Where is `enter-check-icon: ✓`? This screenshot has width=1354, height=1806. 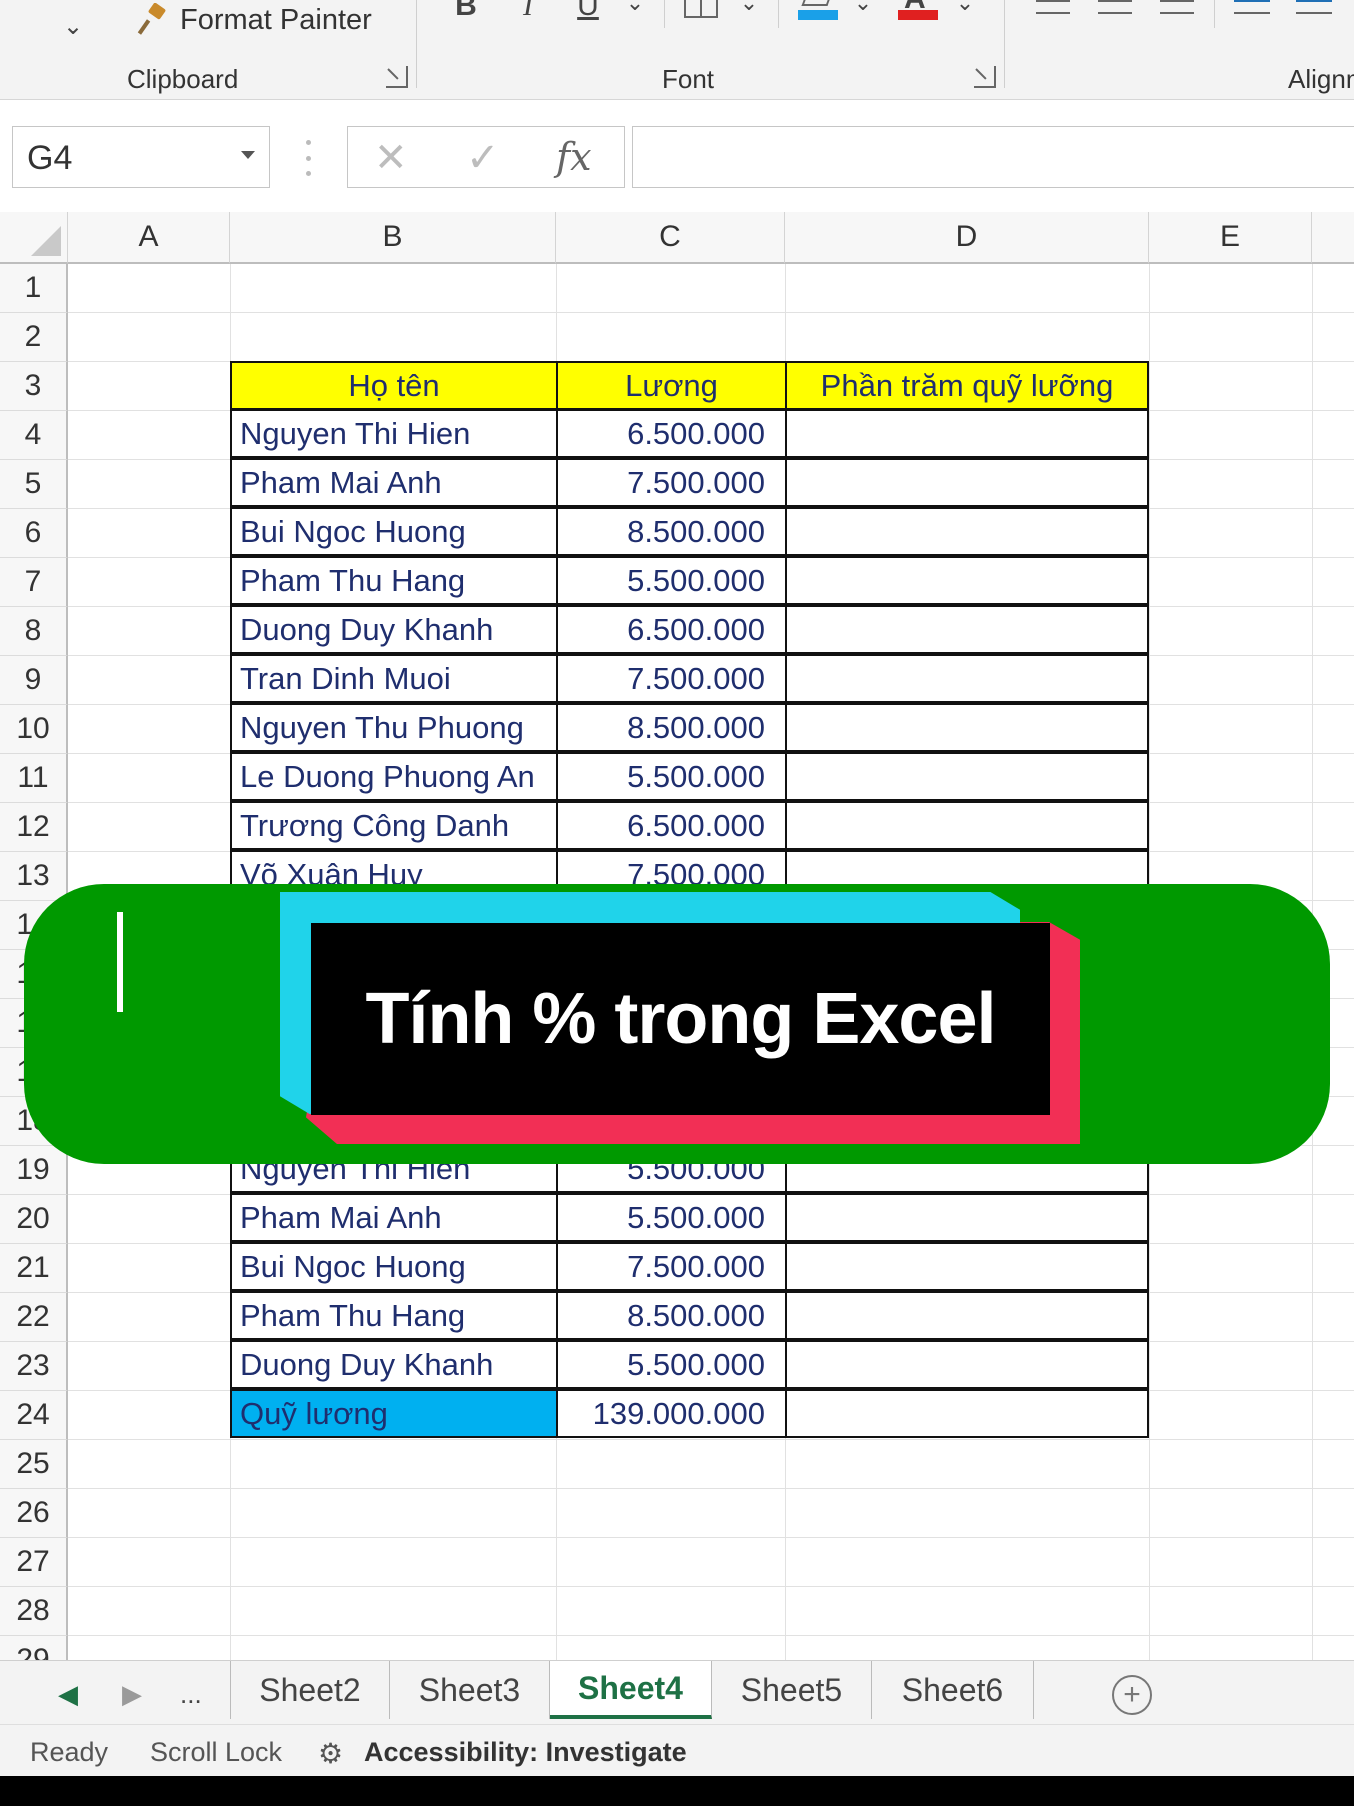
enter-check-icon: ✓ is located at coordinates (483, 158).